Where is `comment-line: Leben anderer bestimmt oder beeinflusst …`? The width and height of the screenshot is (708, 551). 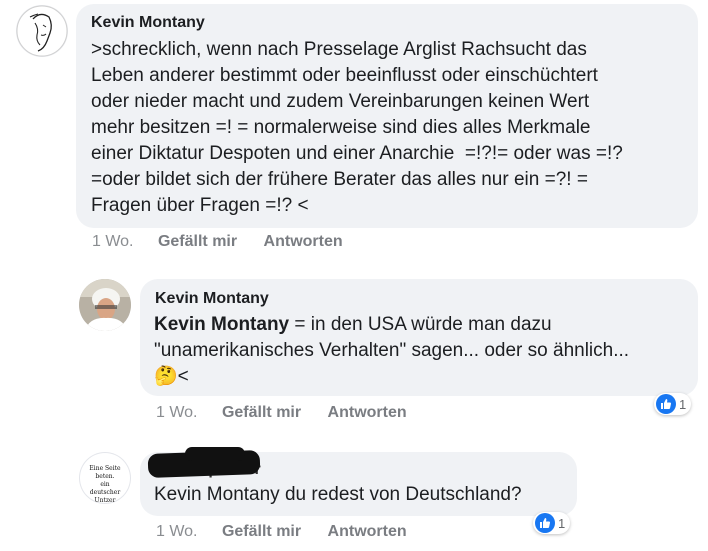
comment-line: Leben anderer bestimmt oder beeinflusst … is located at coordinates (344, 75).